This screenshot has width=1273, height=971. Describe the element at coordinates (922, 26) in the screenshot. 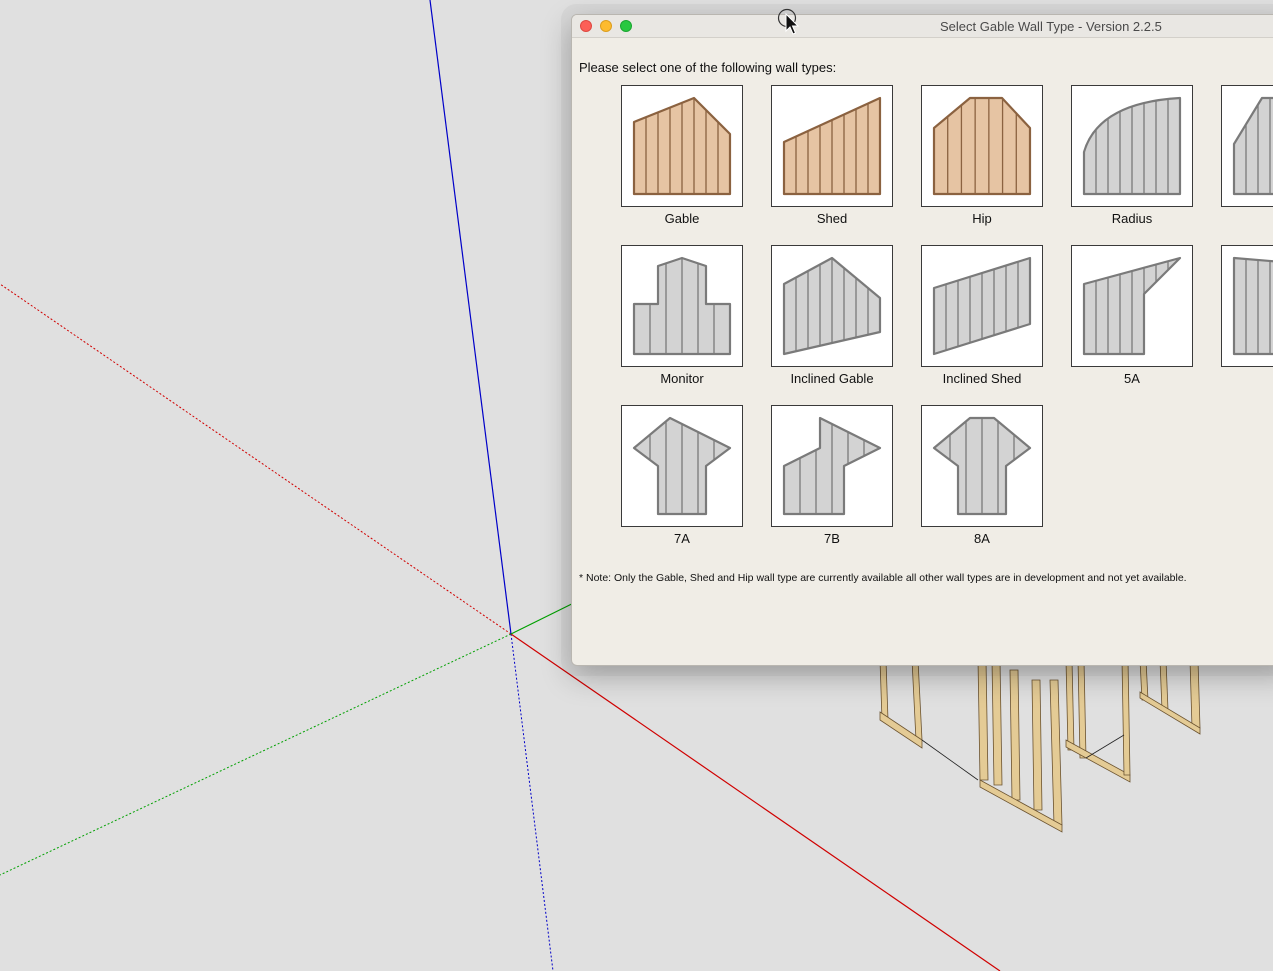

I see `title-bar: Select Gable Wall Type - Version 2.2.5` at that location.